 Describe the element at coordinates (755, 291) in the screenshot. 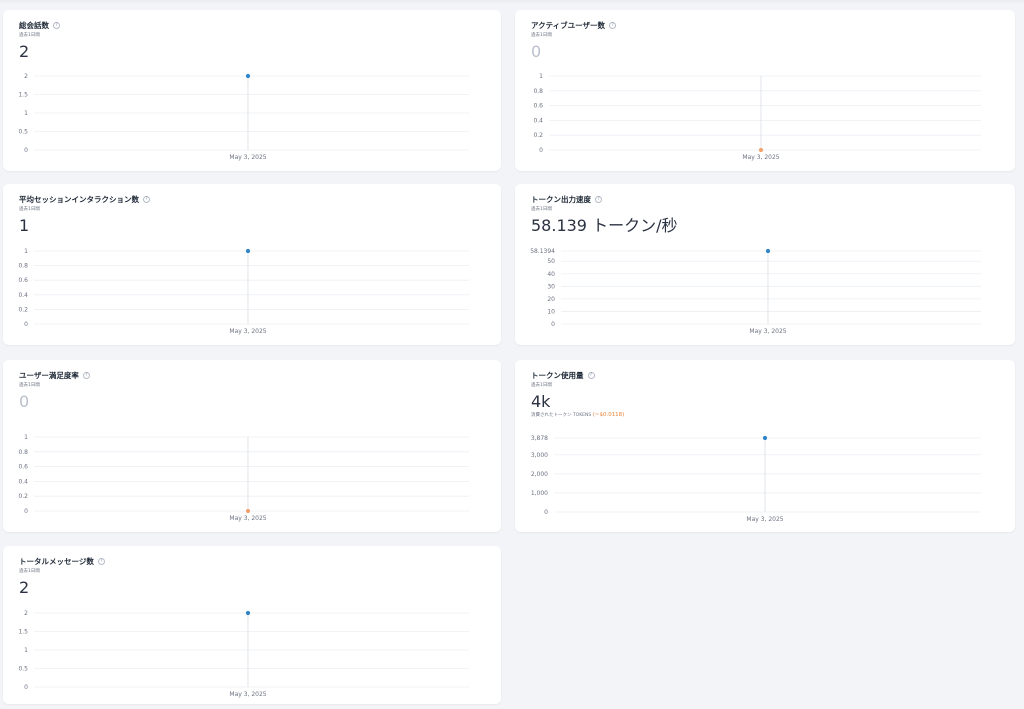

I see `chart-token-output-speed: 0 10 20 30 40 50 58.1394 May 3, 2025` at that location.